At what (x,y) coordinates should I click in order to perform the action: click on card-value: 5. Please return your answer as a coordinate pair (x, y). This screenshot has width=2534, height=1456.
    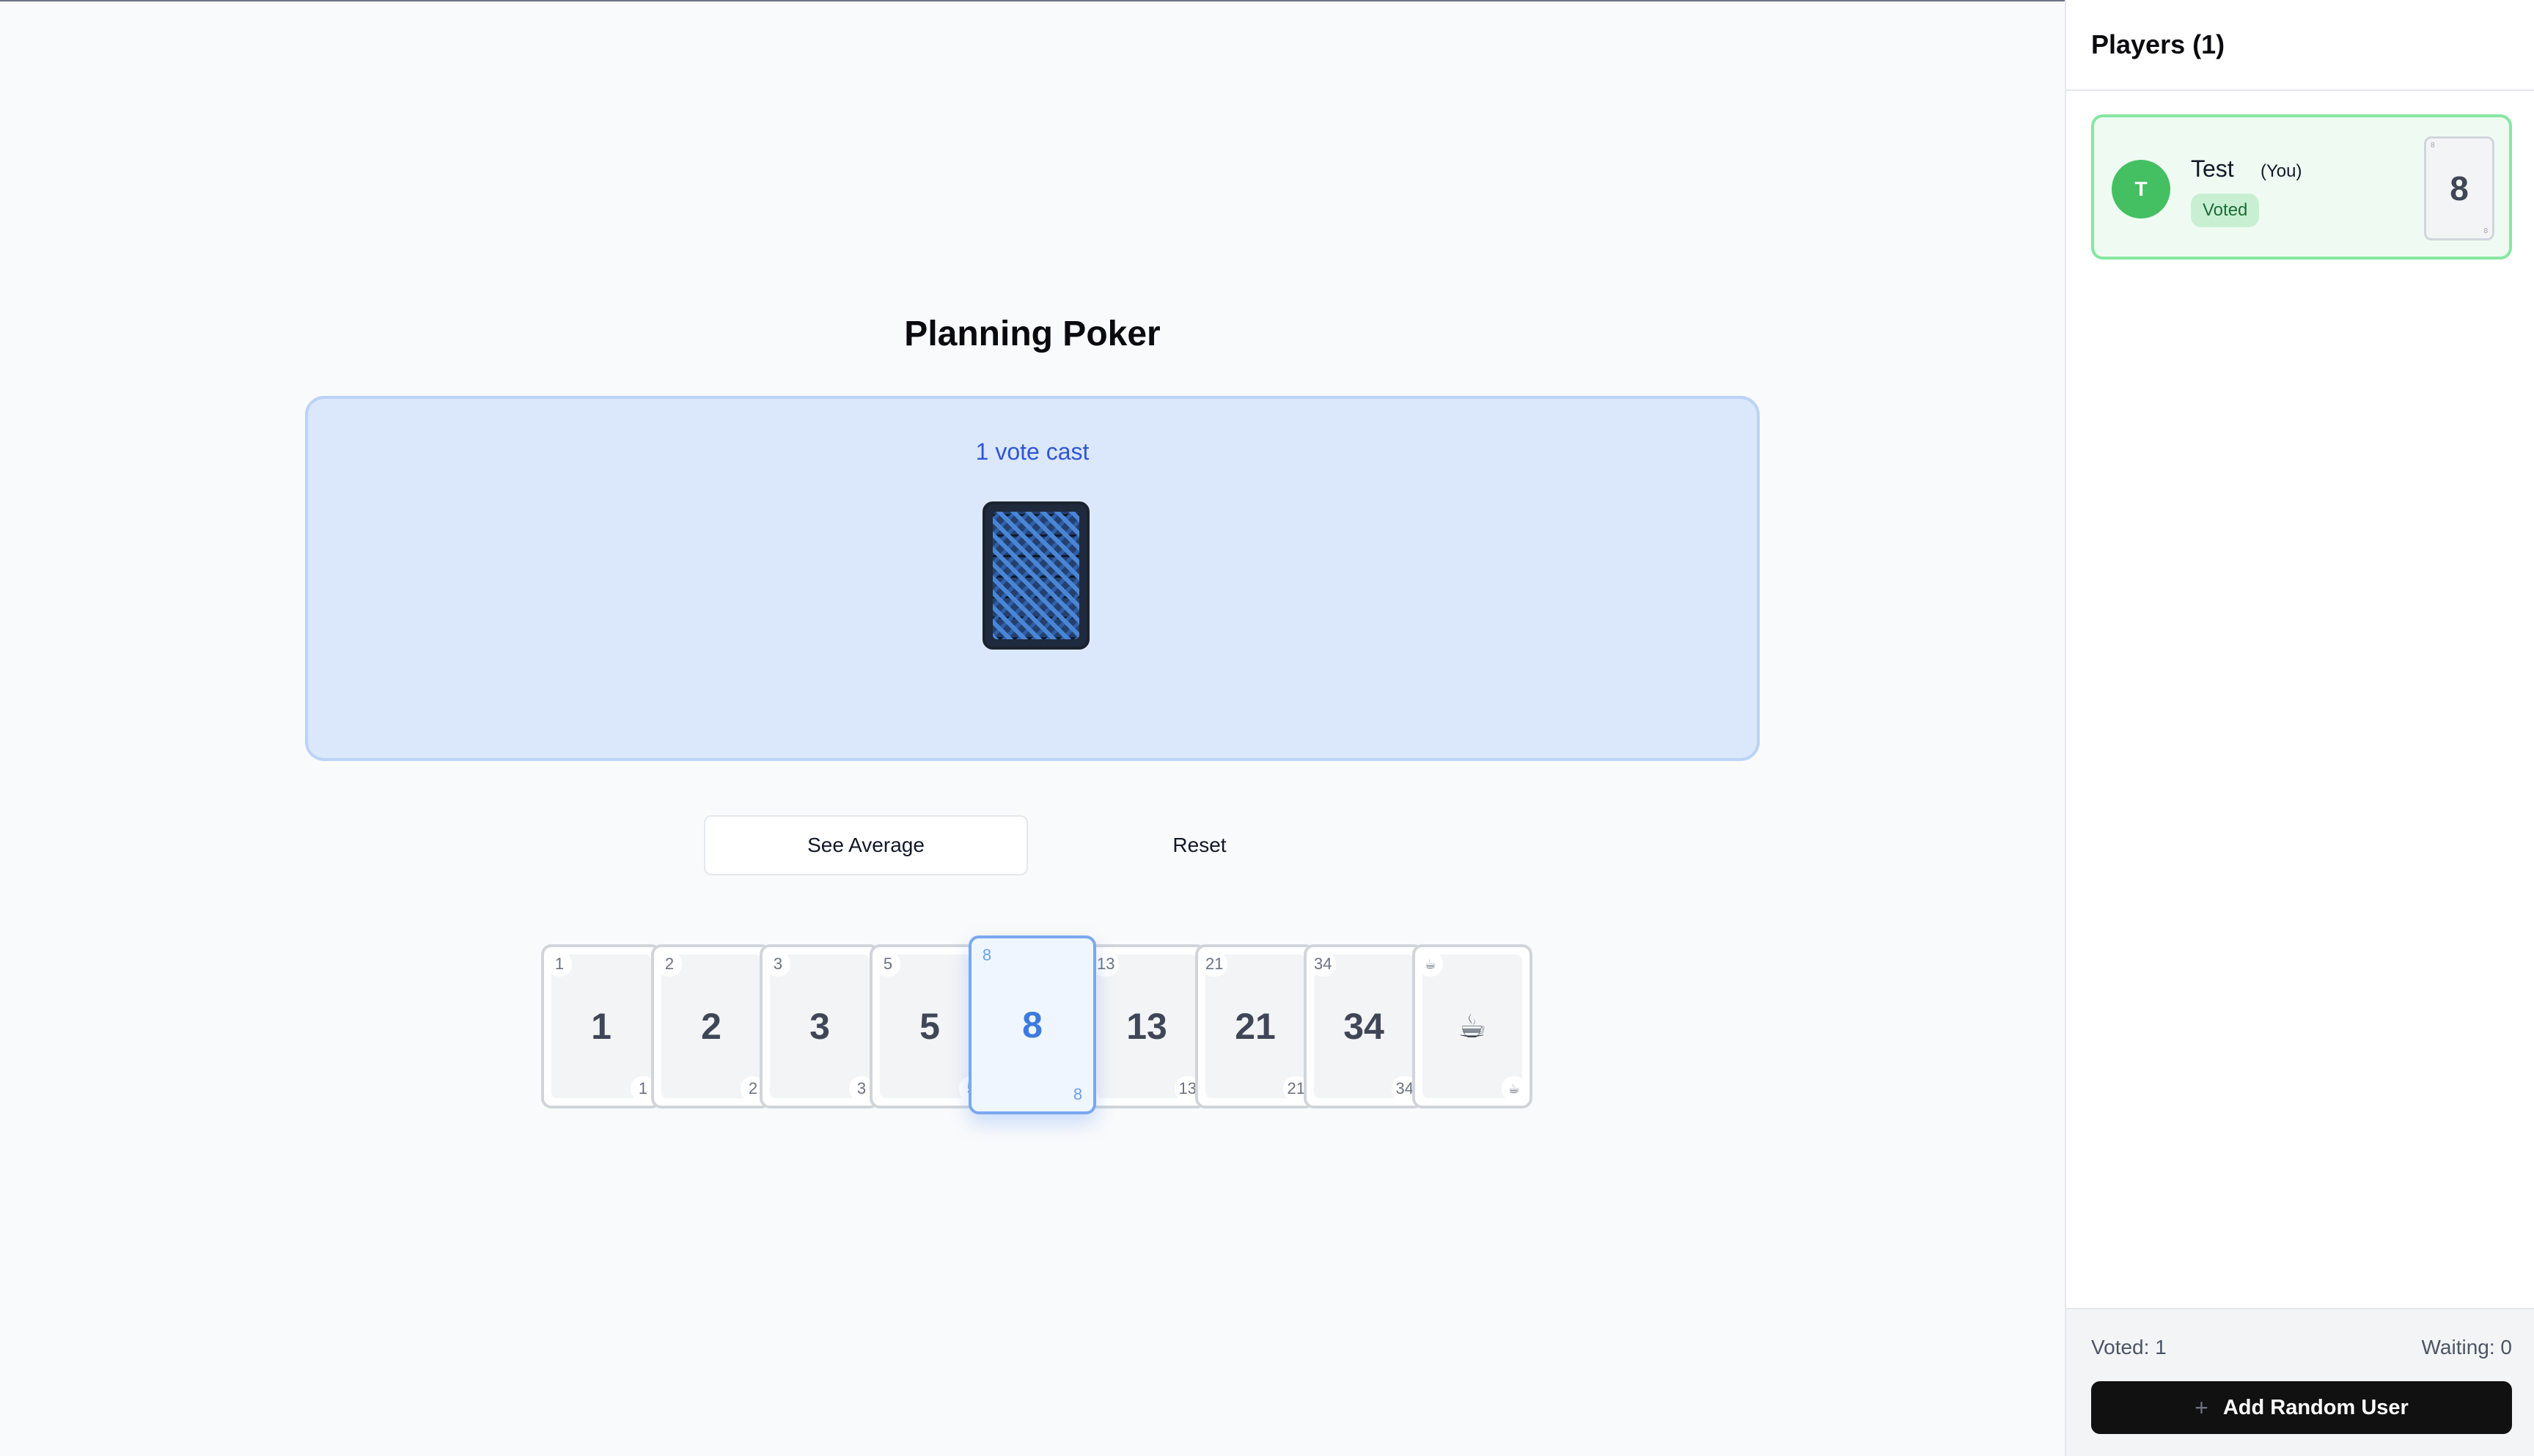
    Looking at the image, I should click on (930, 1026).